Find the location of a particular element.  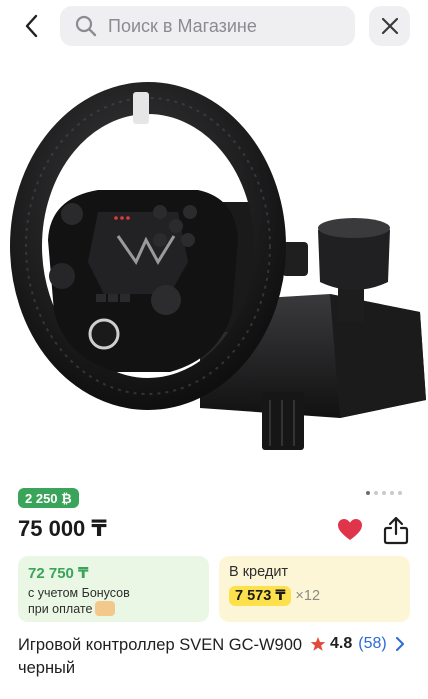

search-input is located at coordinates (223, 26).